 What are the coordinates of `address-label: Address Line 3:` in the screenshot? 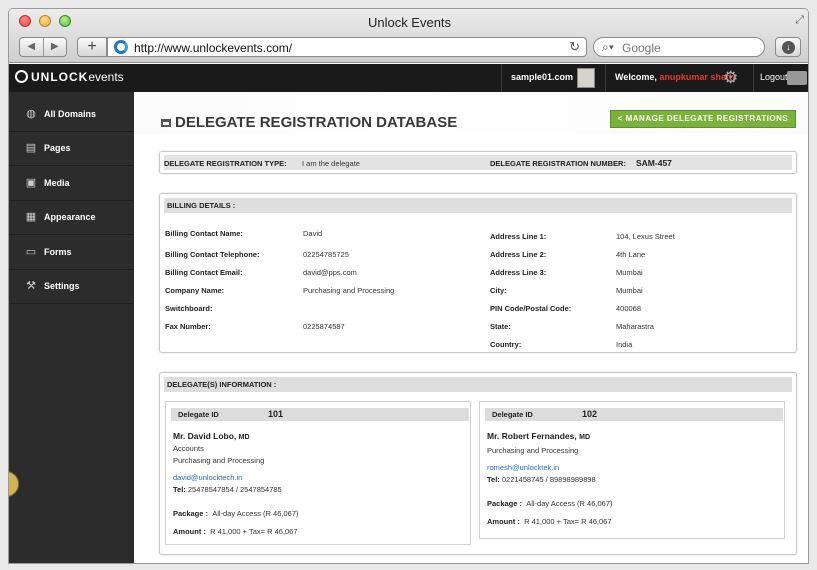 It's located at (518, 272).